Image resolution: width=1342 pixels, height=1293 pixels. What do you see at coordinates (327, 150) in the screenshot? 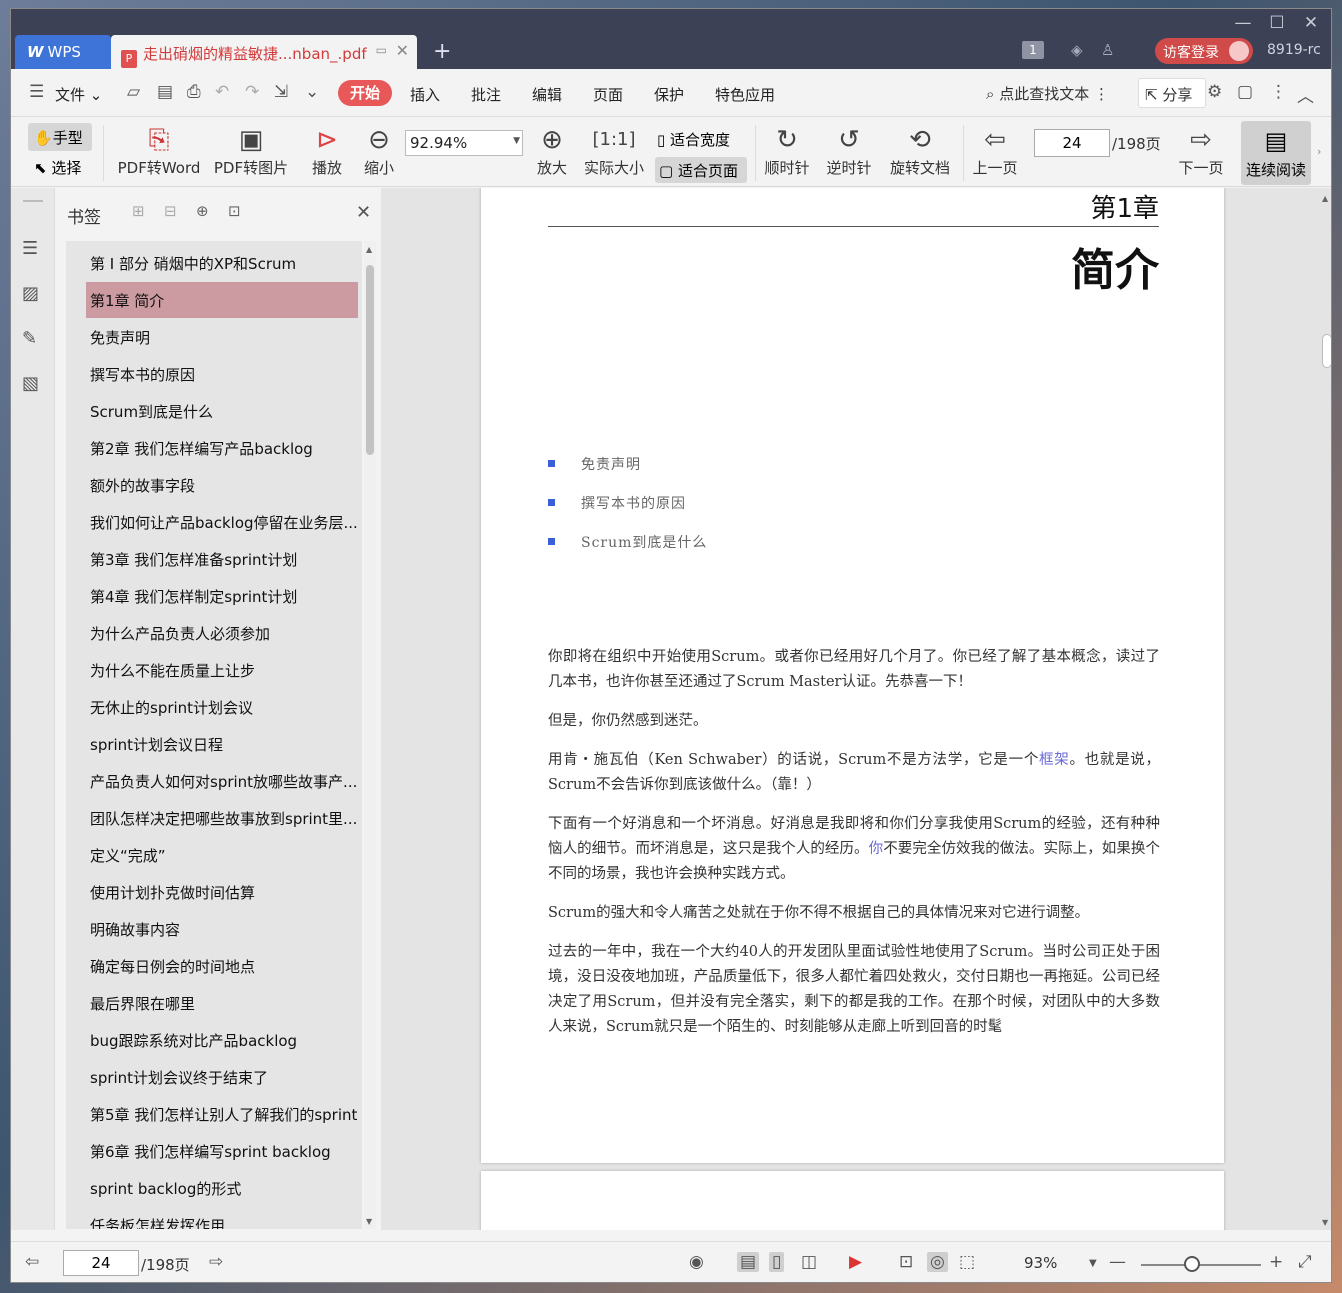
I see `play-button: ⊳ 播放` at bounding box center [327, 150].